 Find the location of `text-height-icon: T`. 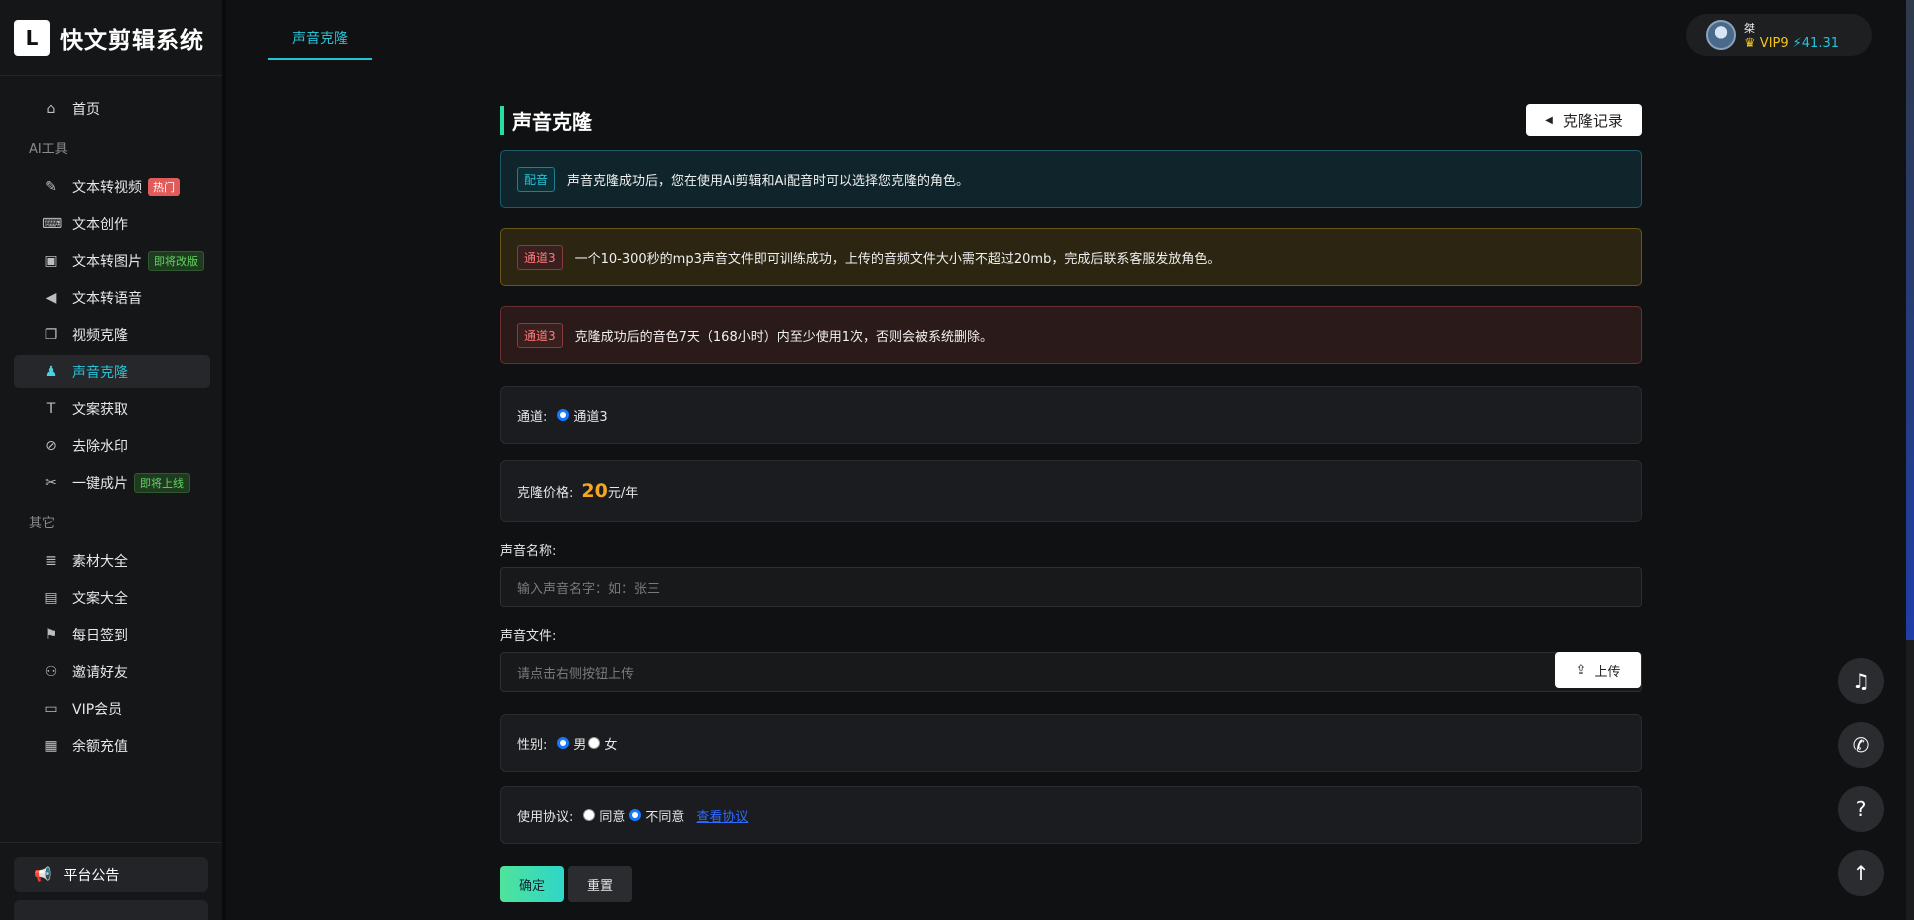

text-height-icon: T is located at coordinates (51, 408).